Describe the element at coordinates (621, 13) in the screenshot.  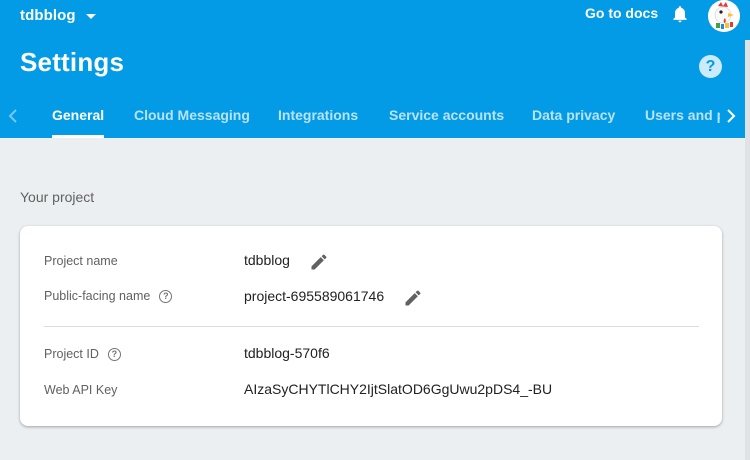
I see `go-to-docs-link: Go to docs` at that location.